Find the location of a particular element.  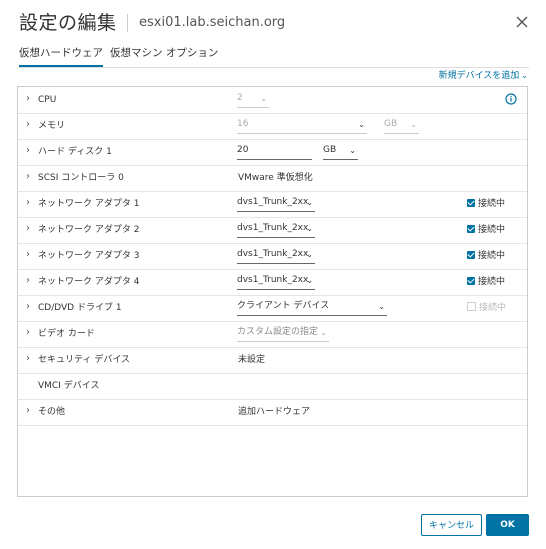

scsi-label: SCSI コントローラ 0 is located at coordinates (81, 178).